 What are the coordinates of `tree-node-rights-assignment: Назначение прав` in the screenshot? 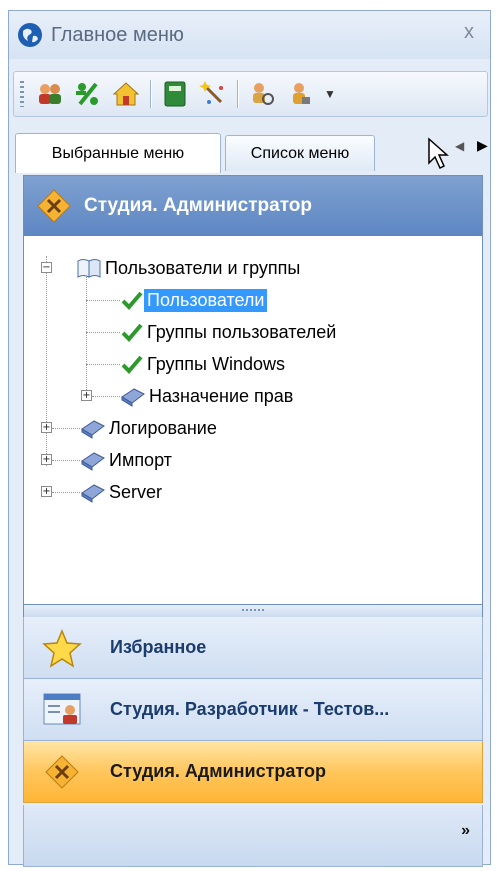 It's located at (207, 396).